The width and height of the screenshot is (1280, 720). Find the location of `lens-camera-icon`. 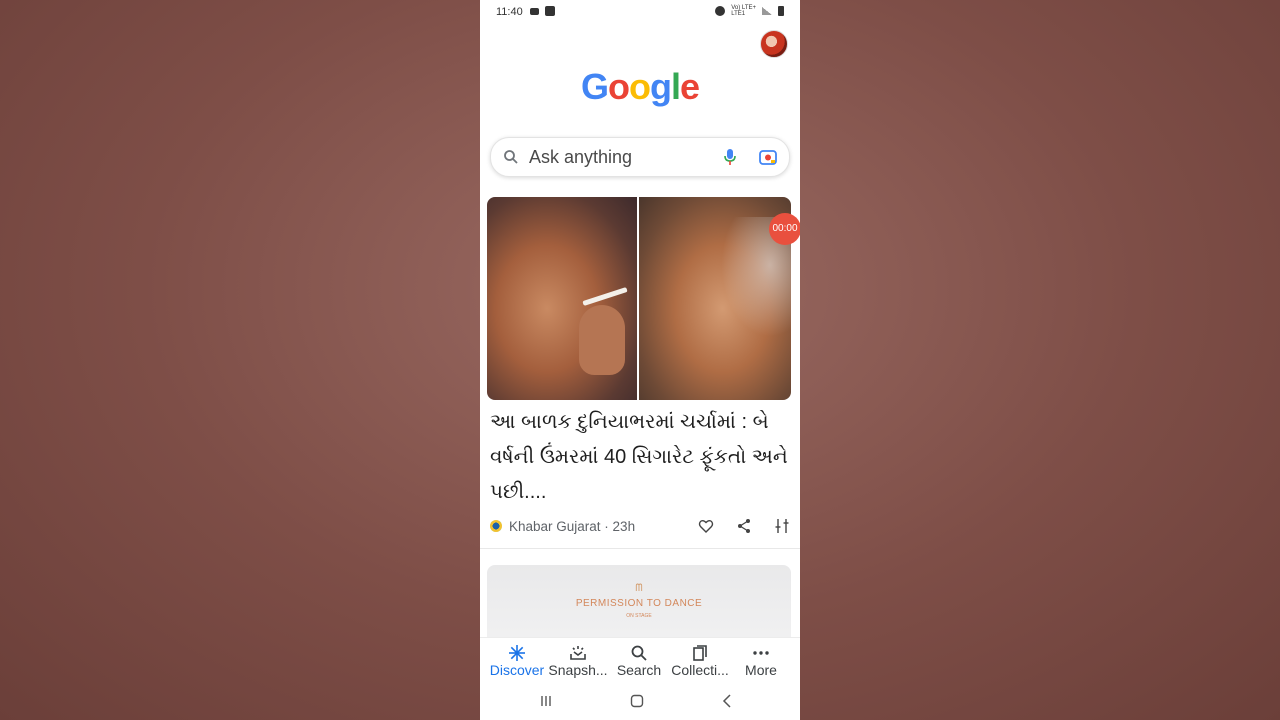

lens-camera-icon is located at coordinates (768, 157).